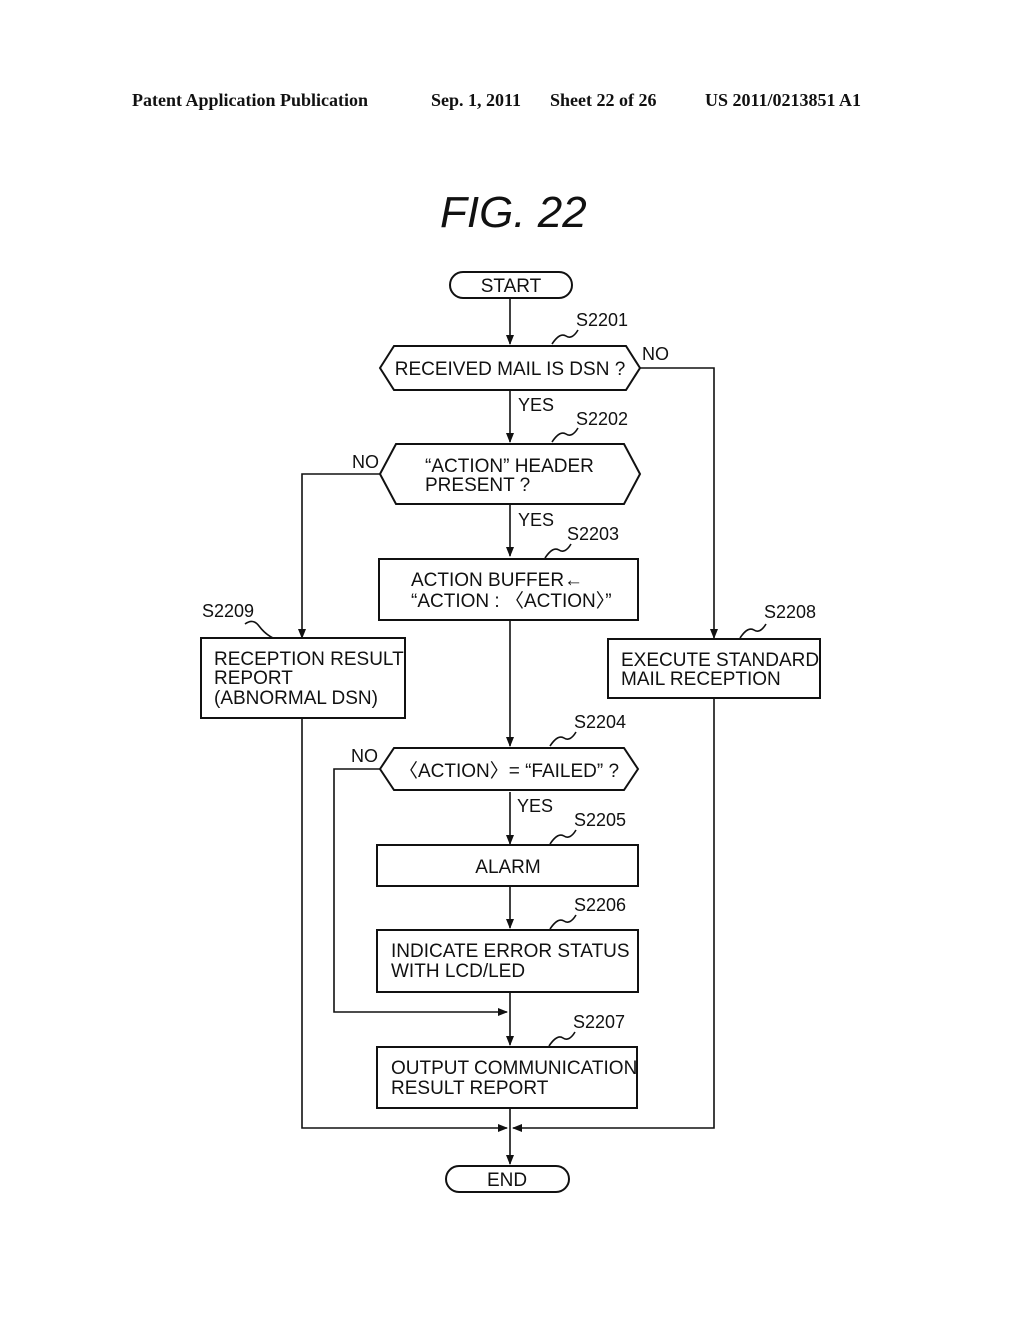  What do you see at coordinates (790, 612) in the screenshot?
I see `s2208-step: S2208` at bounding box center [790, 612].